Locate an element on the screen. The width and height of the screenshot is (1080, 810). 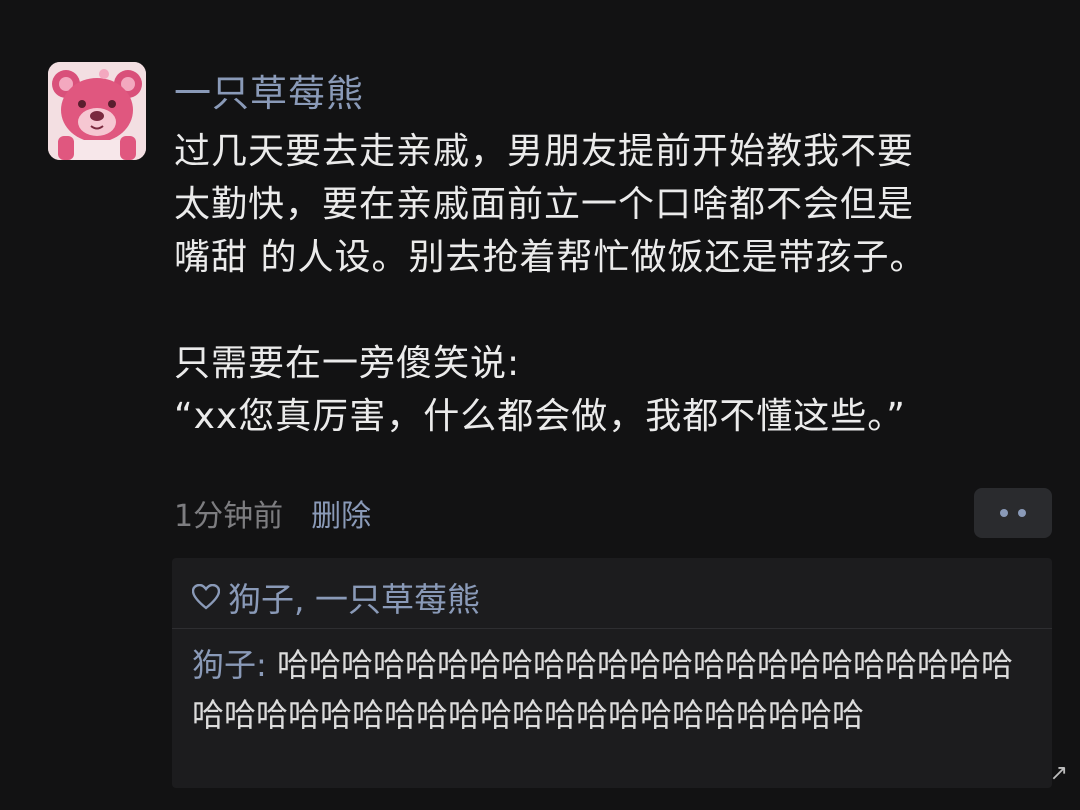
corner-arrow-icon: ↗ is located at coordinates (1058, 773).